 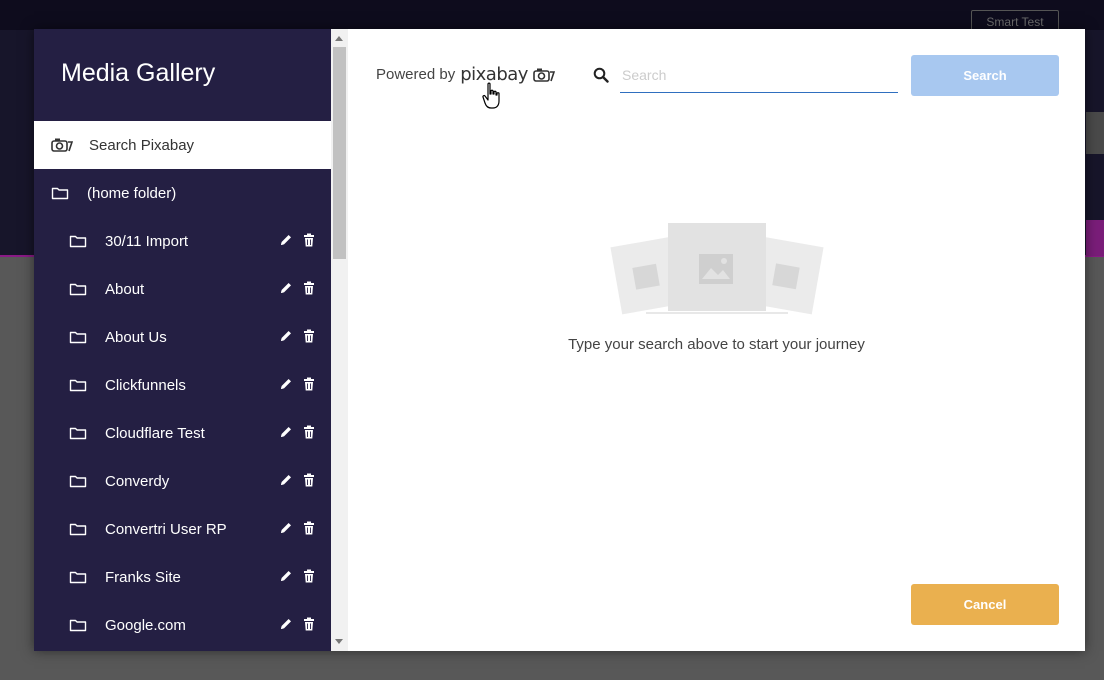 I want to click on folder-item: About, so click(x=182, y=289).